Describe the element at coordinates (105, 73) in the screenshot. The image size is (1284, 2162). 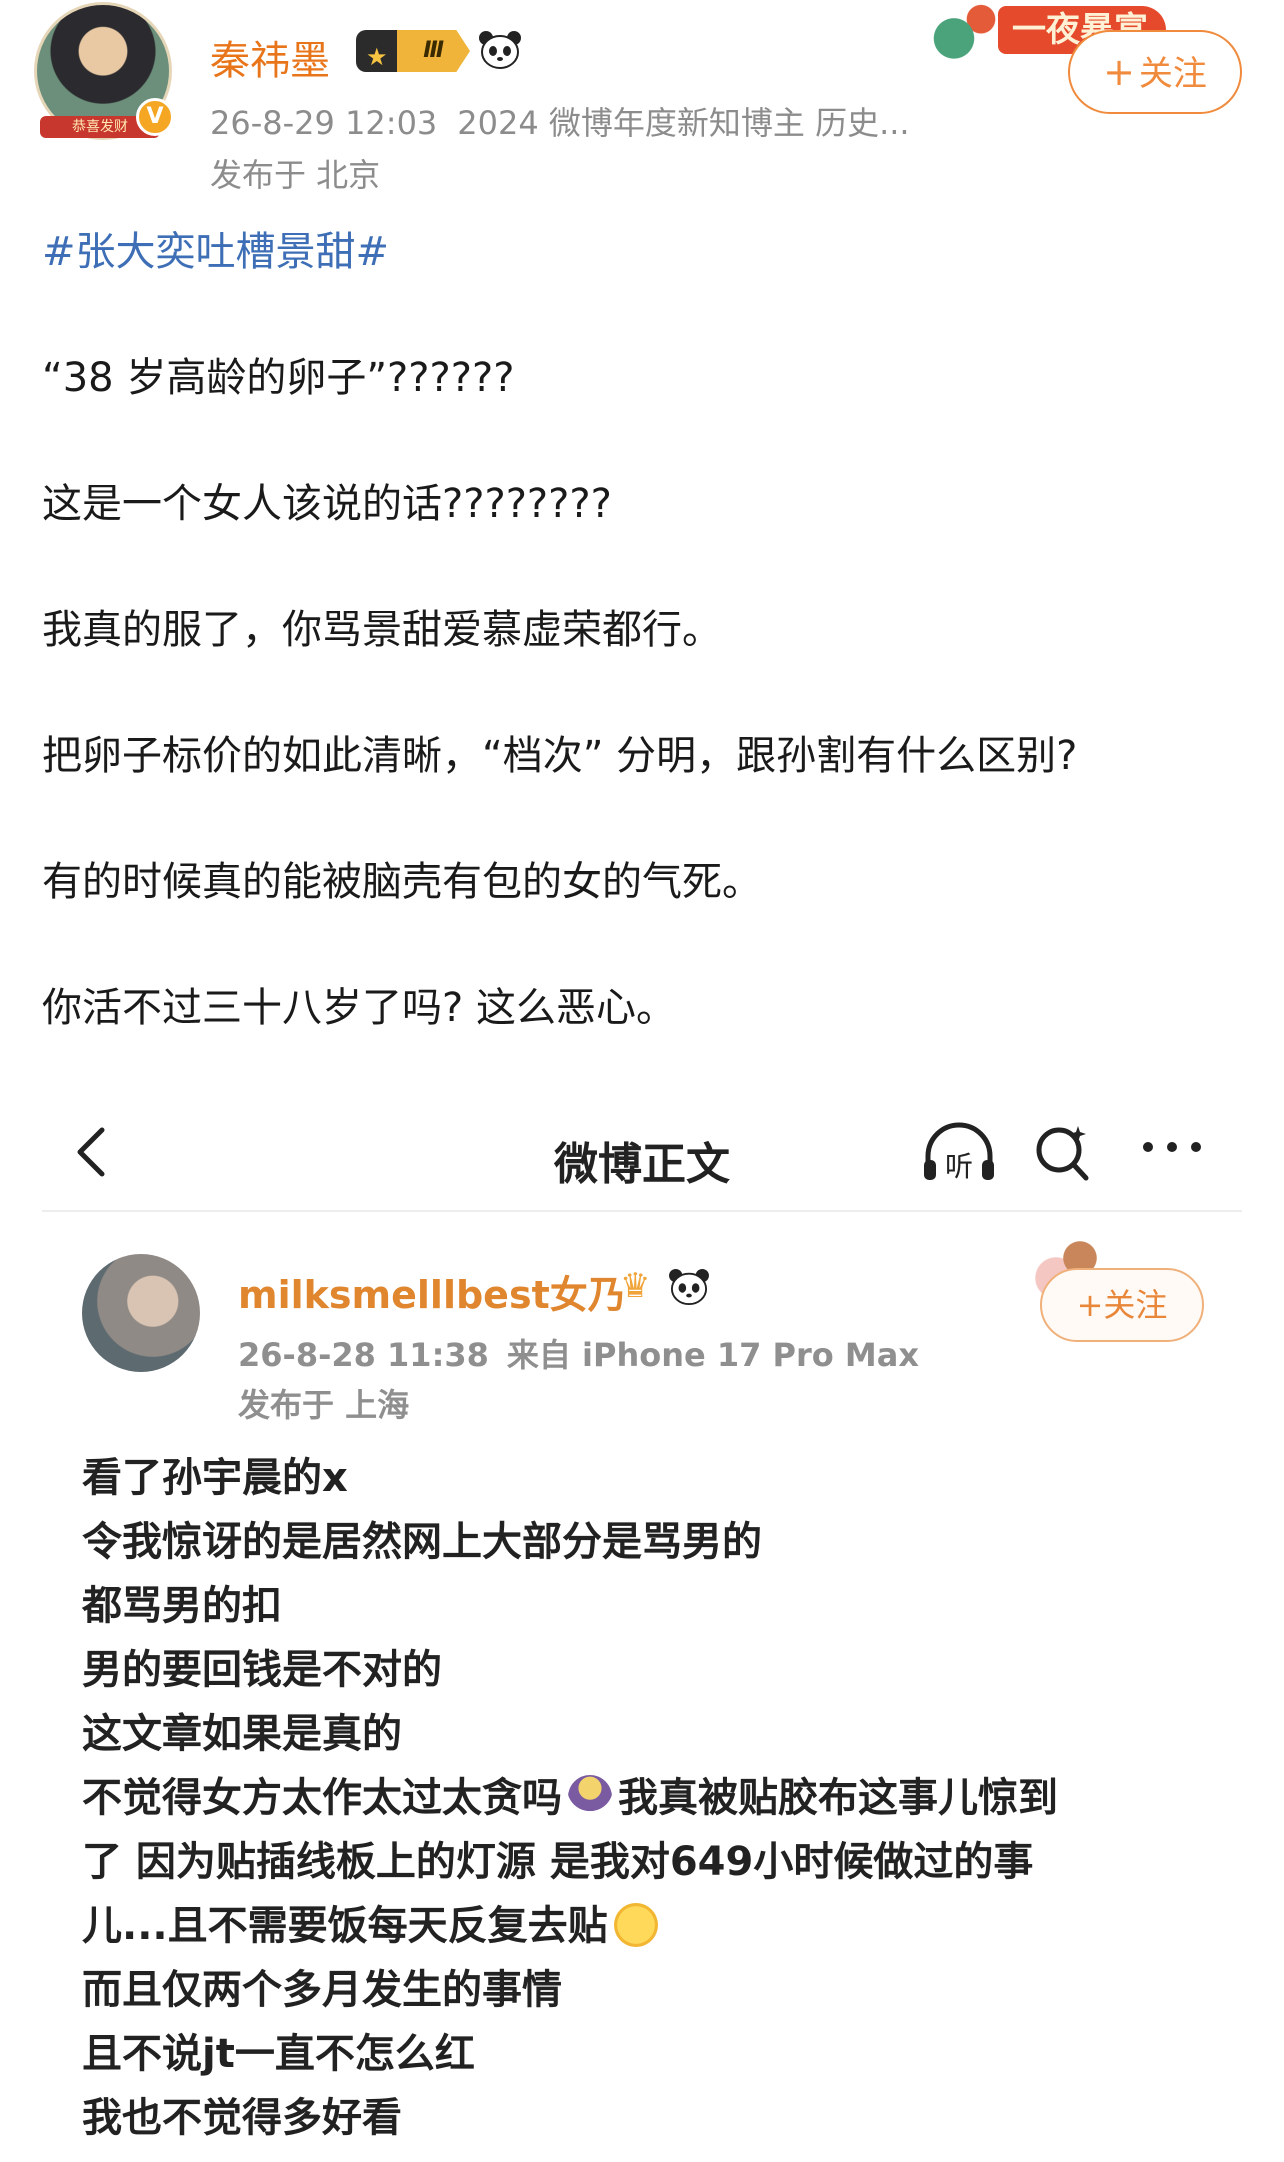
I see `author-avatar: 恭喜发财 V` at that location.